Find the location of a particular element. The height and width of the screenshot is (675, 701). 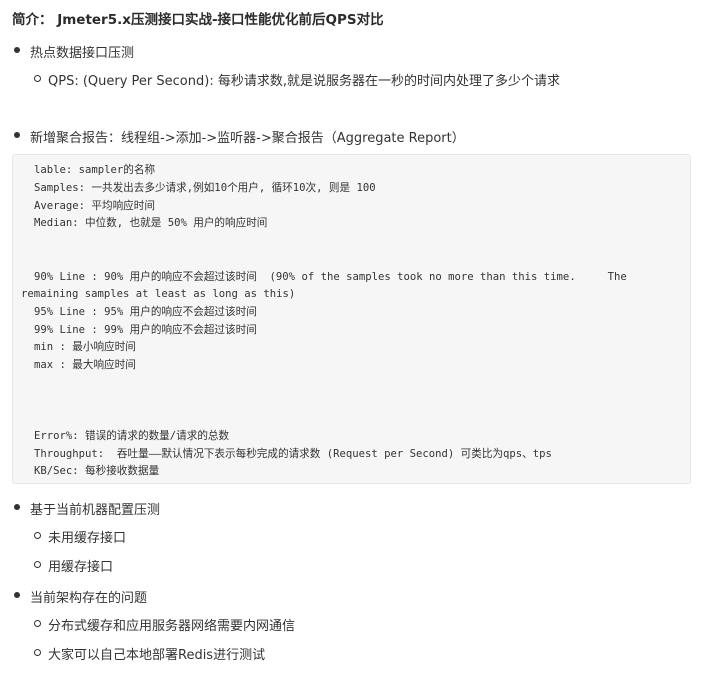

code-line: 99% Line : 99% 用户的响应不会超过该时间 is located at coordinates (145, 330).